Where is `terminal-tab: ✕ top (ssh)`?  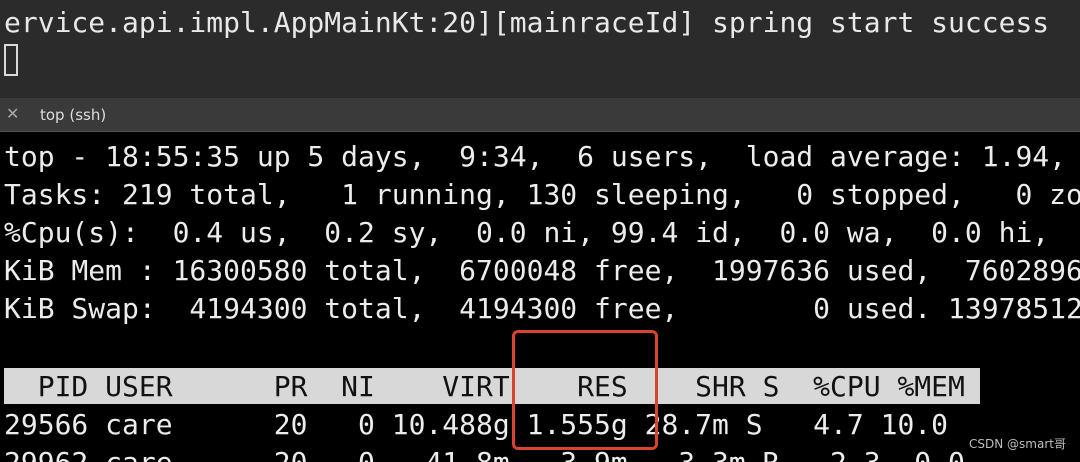
terminal-tab: ✕ top (ssh) is located at coordinates (540, 115).